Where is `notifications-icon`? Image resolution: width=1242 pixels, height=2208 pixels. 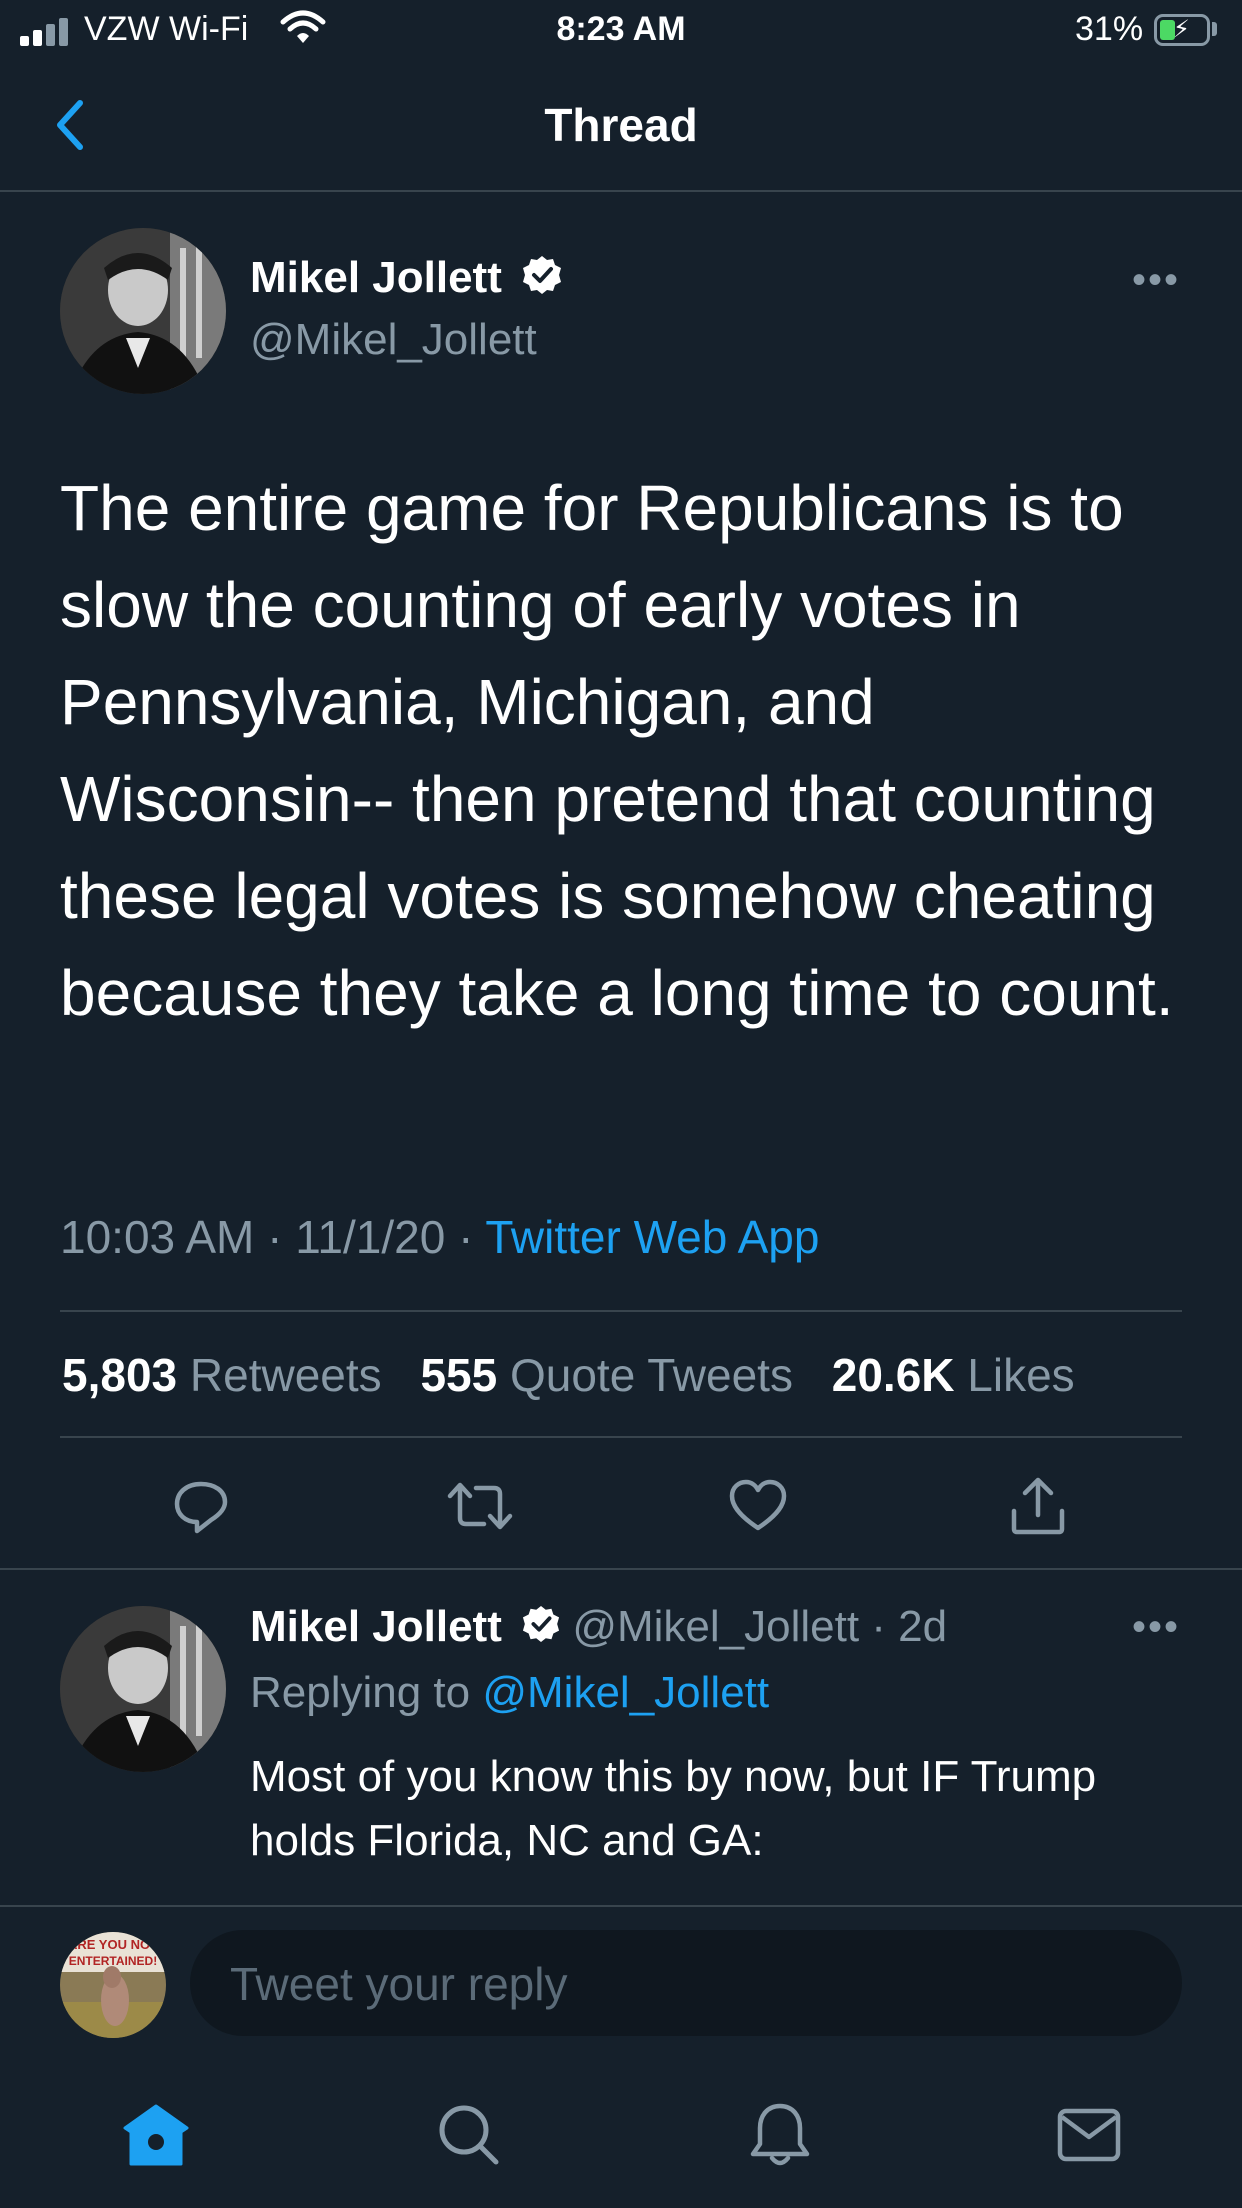 notifications-icon is located at coordinates (780, 2135).